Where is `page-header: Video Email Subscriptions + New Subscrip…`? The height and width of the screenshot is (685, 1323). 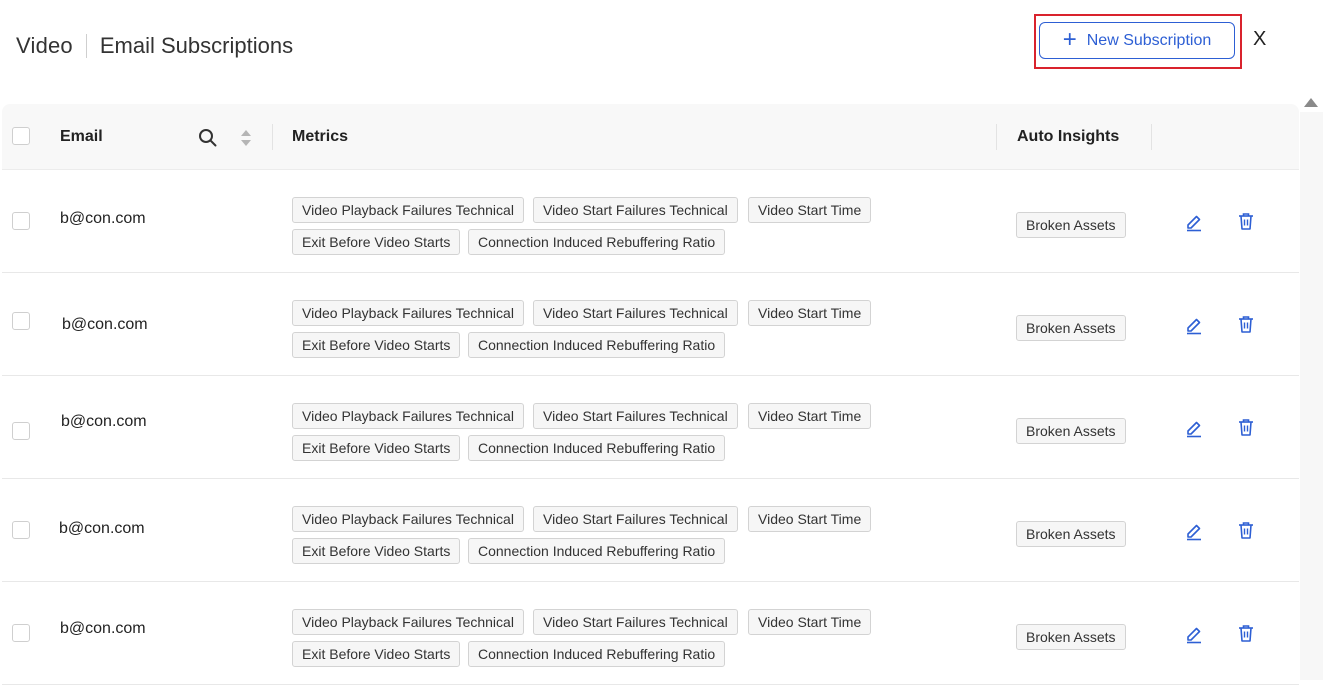
page-header: Video Email Subscriptions + New Subscrip… is located at coordinates (661, 48).